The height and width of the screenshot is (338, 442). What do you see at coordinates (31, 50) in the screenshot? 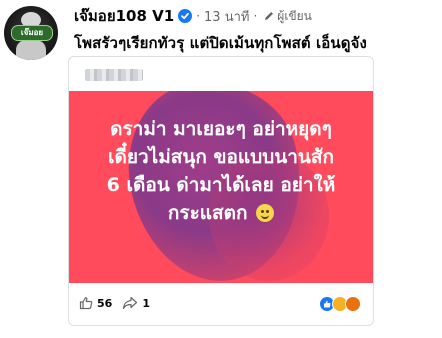
I see `avatar-body` at bounding box center [31, 50].